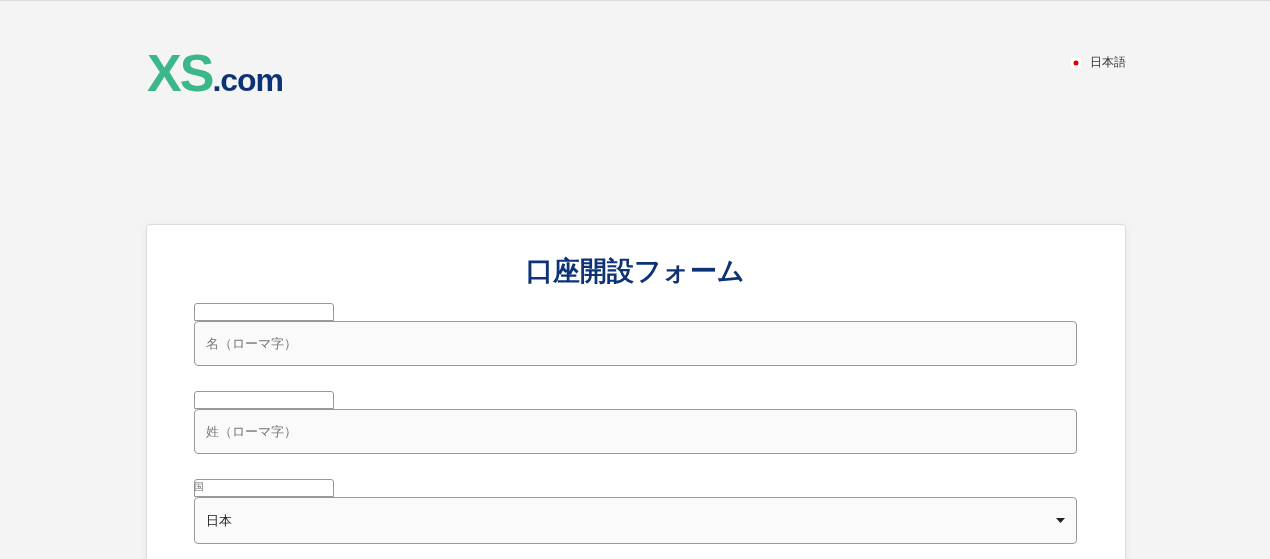 Image resolution: width=1270 pixels, height=559 pixels. What do you see at coordinates (1076, 62) in the screenshot?
I see `flag-icon` at bounding box center [1076, 62].